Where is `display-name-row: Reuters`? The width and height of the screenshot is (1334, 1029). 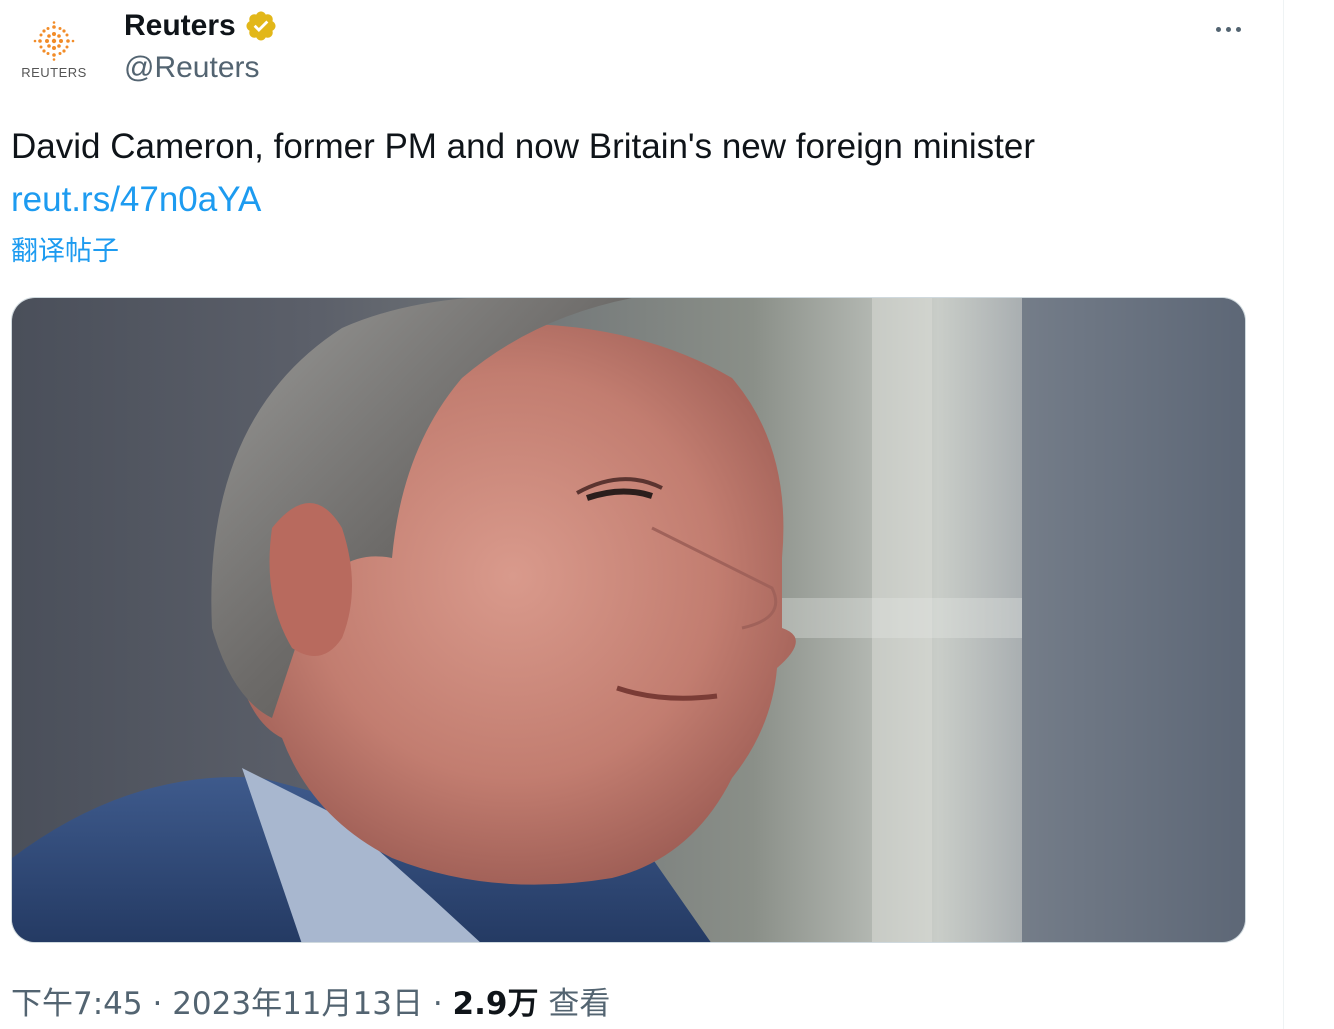 display-name-row: Reuters is located at coordinates (201, 26).